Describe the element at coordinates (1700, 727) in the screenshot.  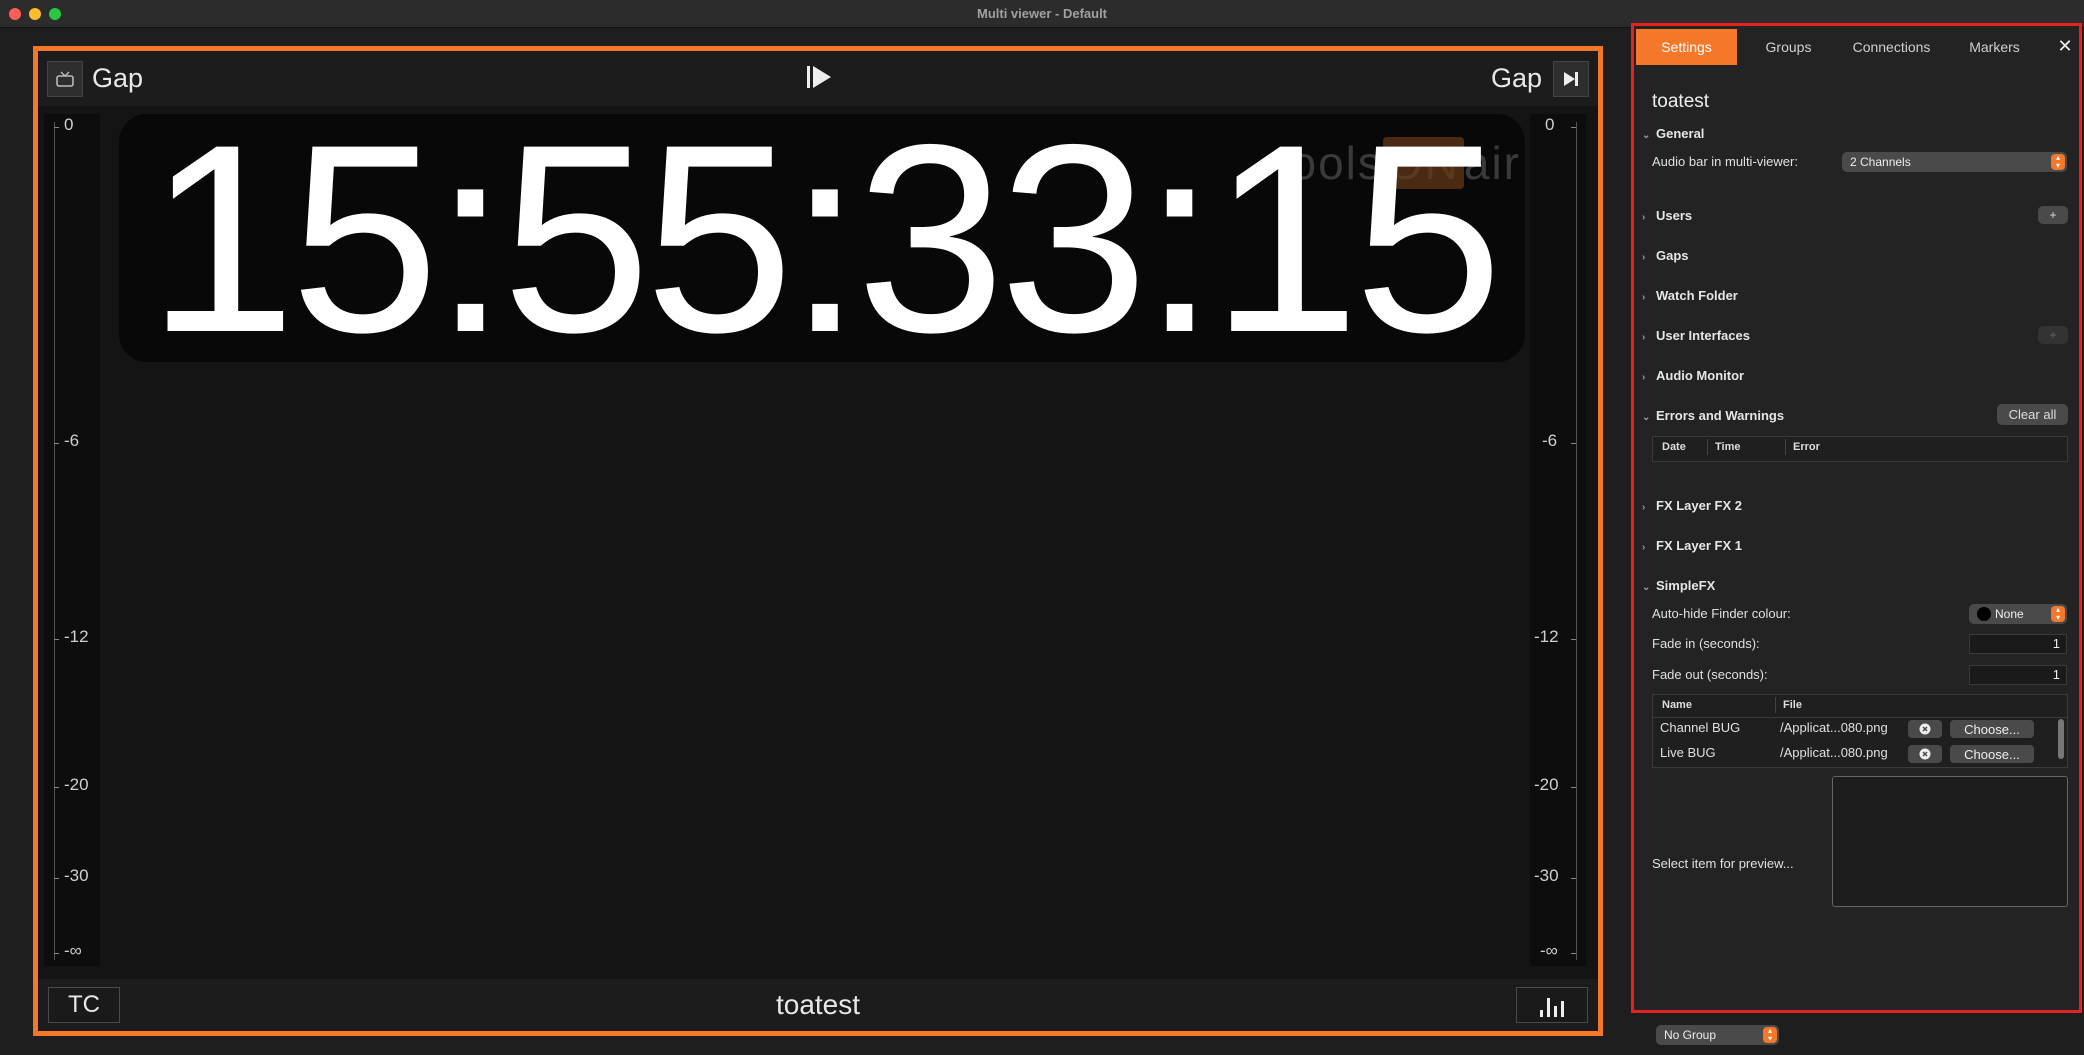
I see `row-name: Channel BUG` at that location.